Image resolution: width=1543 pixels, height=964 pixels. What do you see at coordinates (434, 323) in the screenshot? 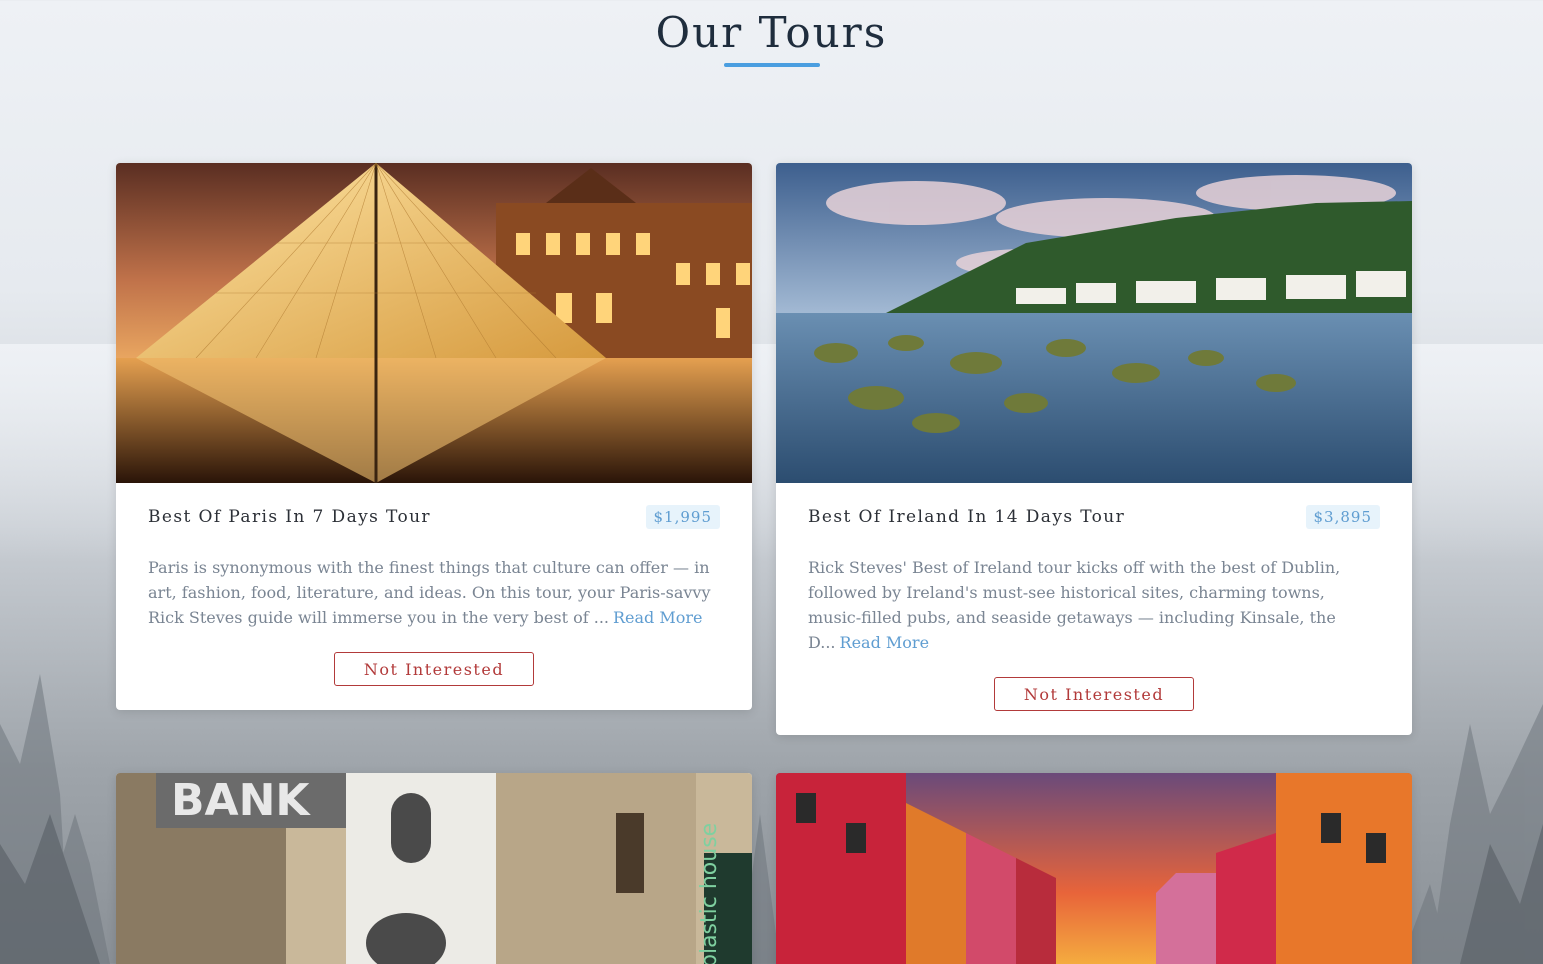
I see `tour-image-paris` at bounding box center [434, 323].